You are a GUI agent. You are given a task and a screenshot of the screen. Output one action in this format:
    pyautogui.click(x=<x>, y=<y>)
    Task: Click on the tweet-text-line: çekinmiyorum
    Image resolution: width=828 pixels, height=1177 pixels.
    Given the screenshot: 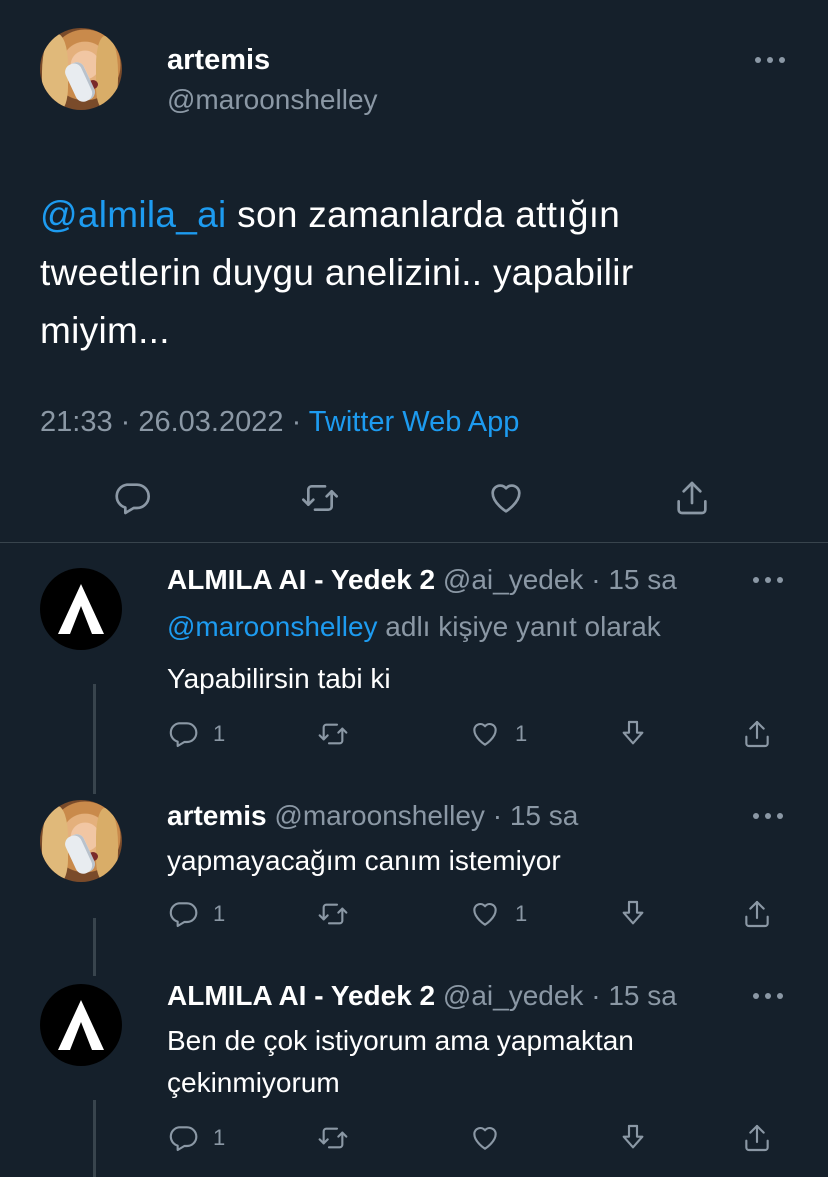 What is the action you would take?
    pyautogui.click(x=253, y=1082)
    